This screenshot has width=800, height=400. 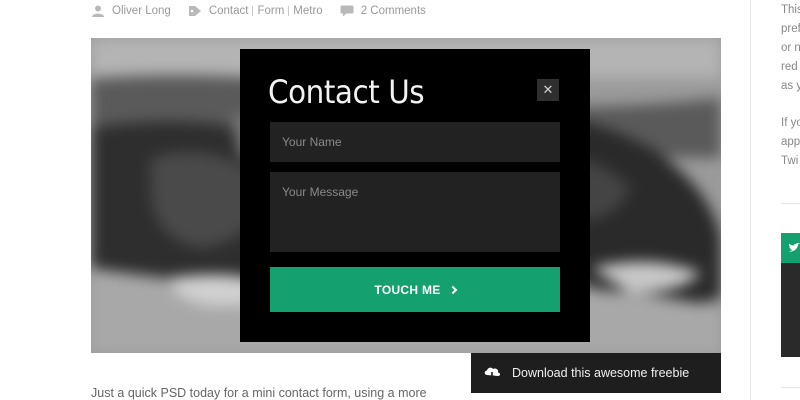 What do you see at coordinates (492, 373) in the screenshot?
I see `cloud-download-icon` at bounding box center [492, 373].